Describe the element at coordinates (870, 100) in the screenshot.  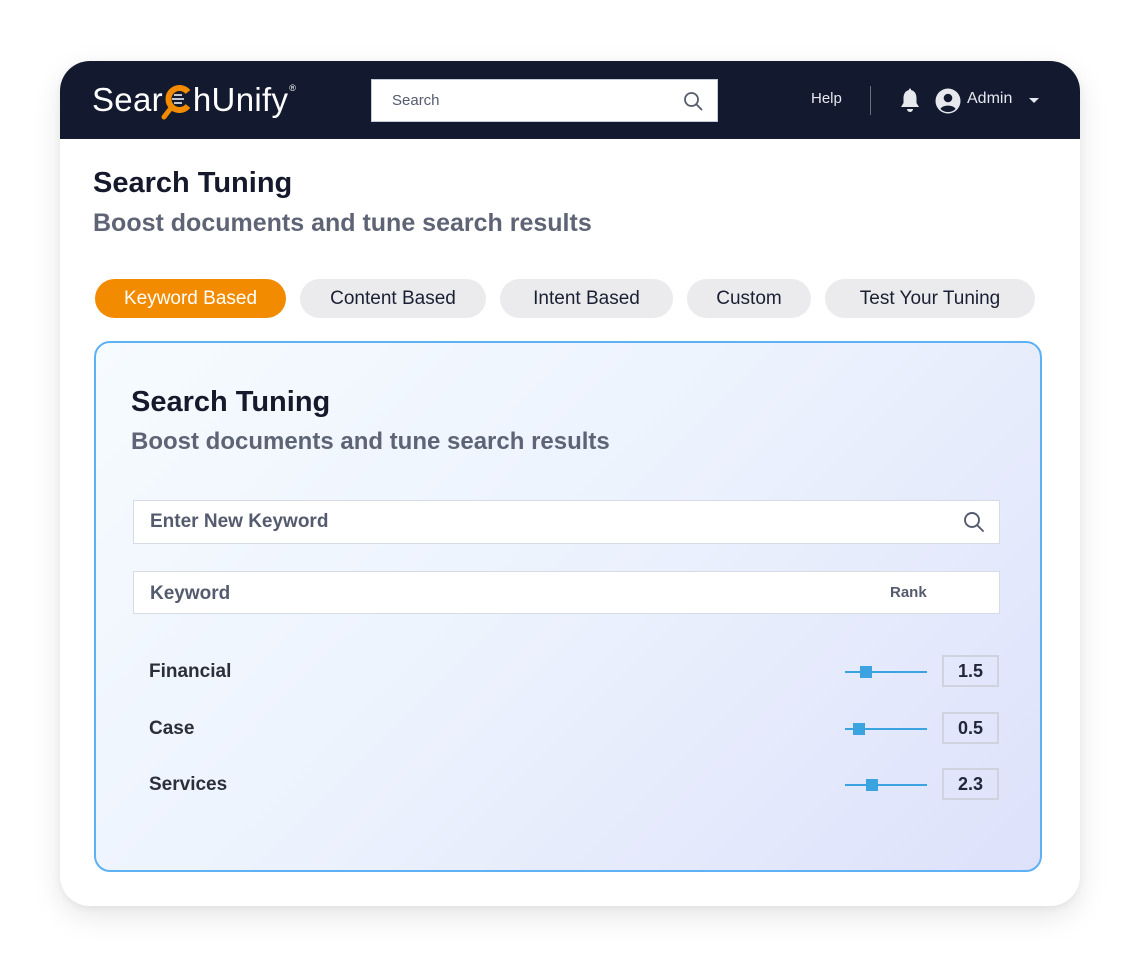
I see `header-divider` at that location.